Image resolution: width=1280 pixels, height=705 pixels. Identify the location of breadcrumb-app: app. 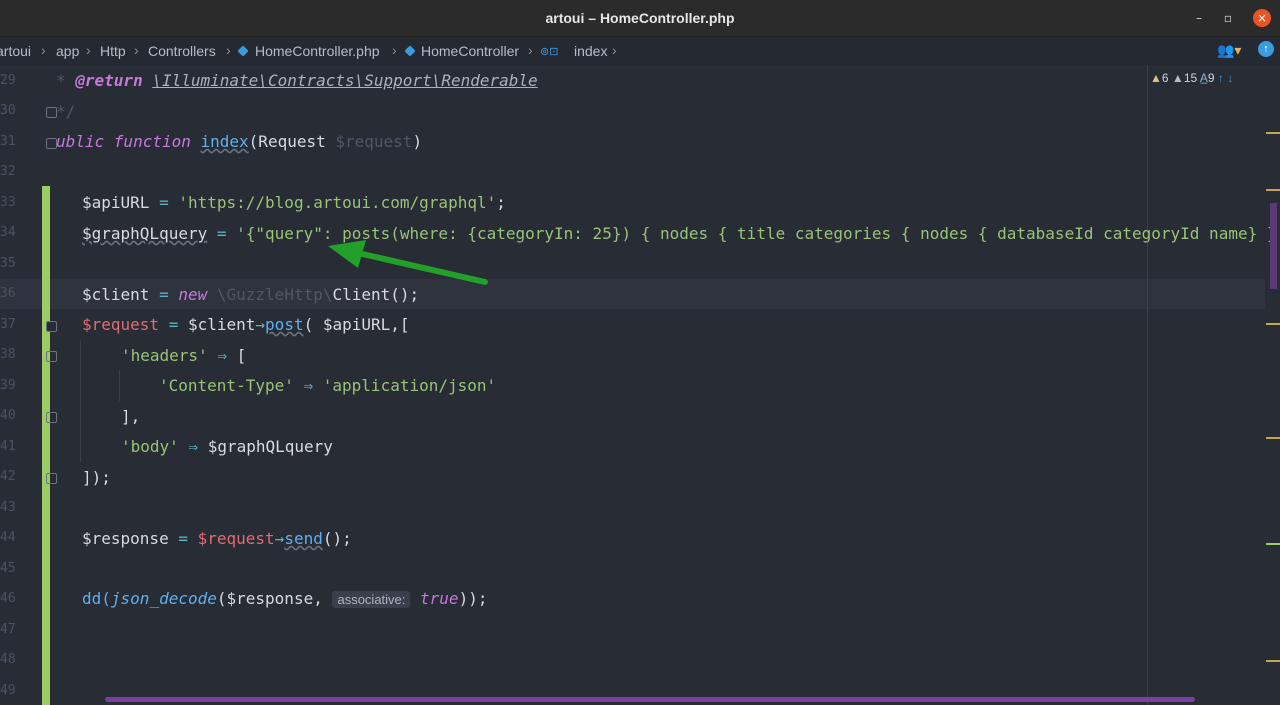
(67, 51).